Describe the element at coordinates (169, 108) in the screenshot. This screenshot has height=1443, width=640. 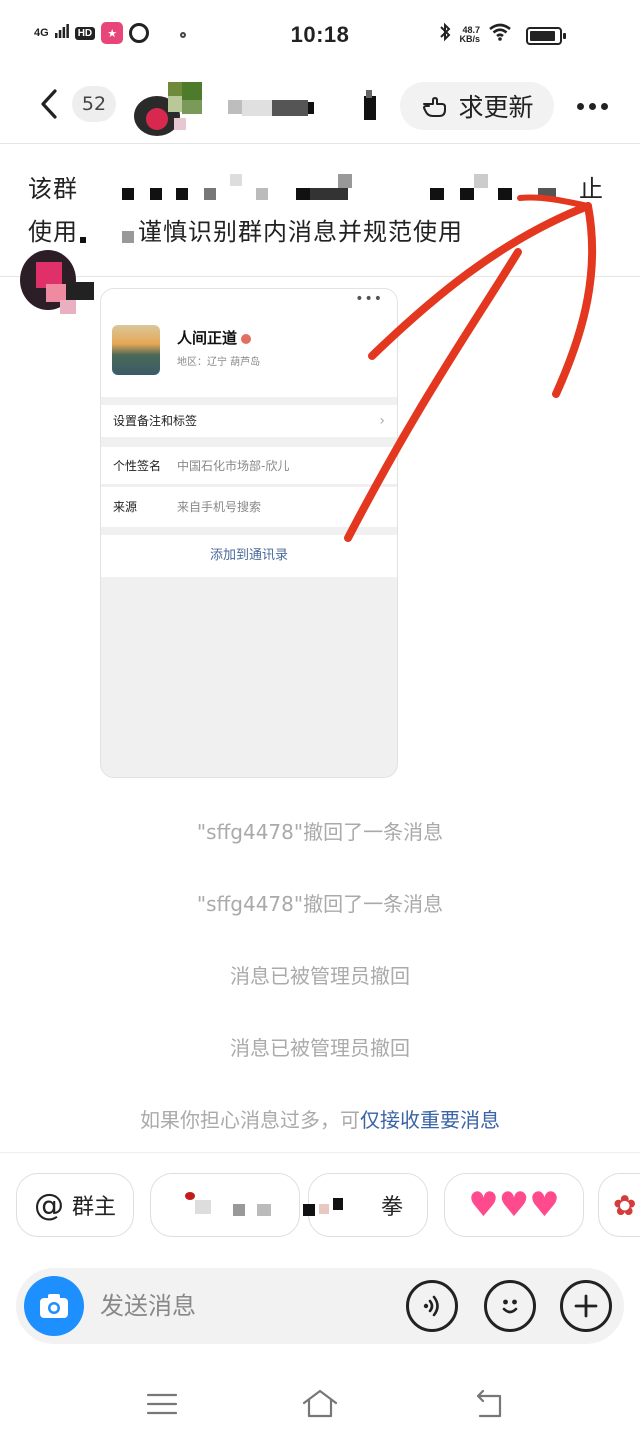
I see `group-avatar` at that location.